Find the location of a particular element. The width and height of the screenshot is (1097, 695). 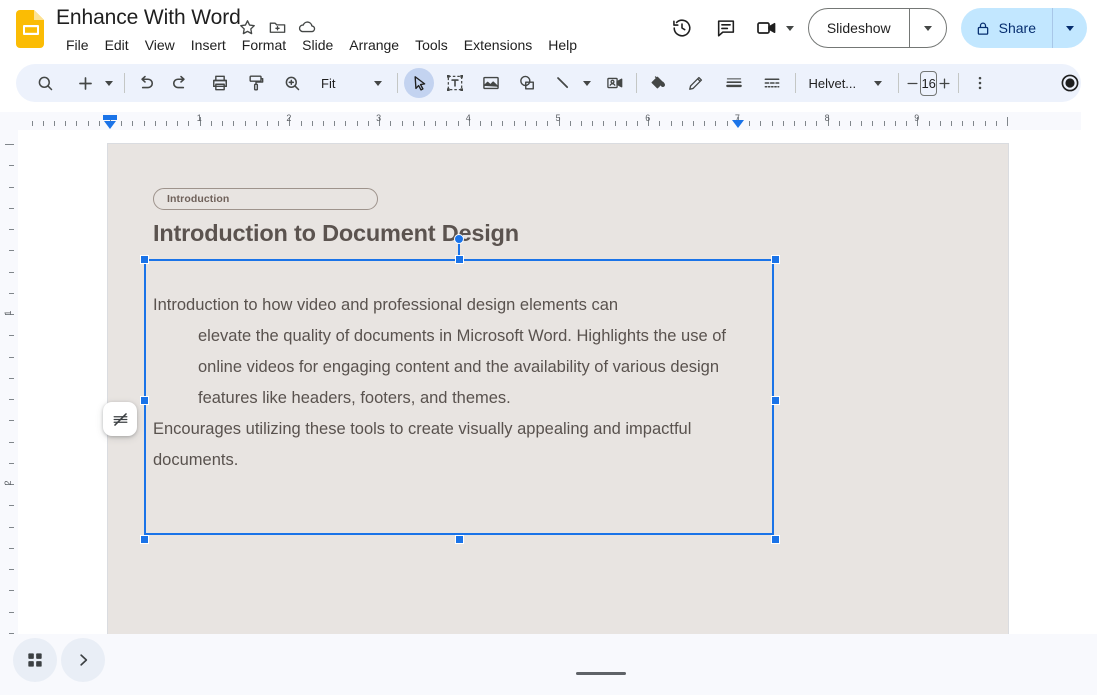

google-slides-logo is located at coordinates (31, 29).